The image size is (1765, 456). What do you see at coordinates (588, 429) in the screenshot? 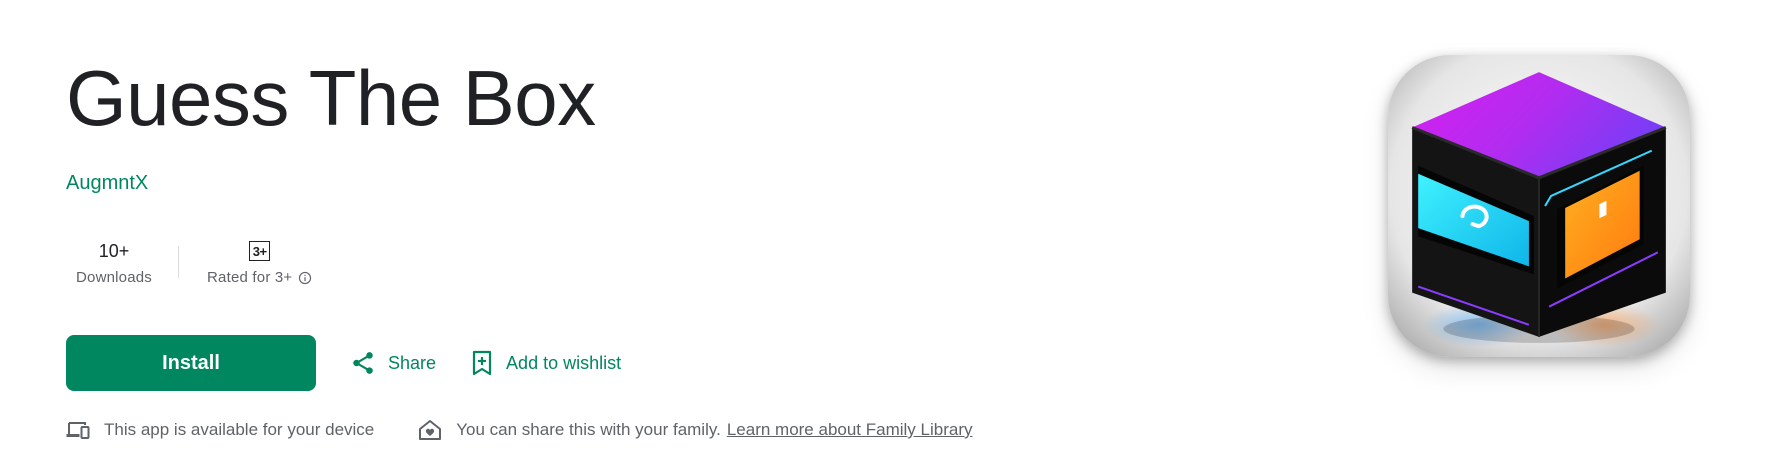
I see `family-sharing-text: You can share this with your family.` at bounding box center [588, 429].